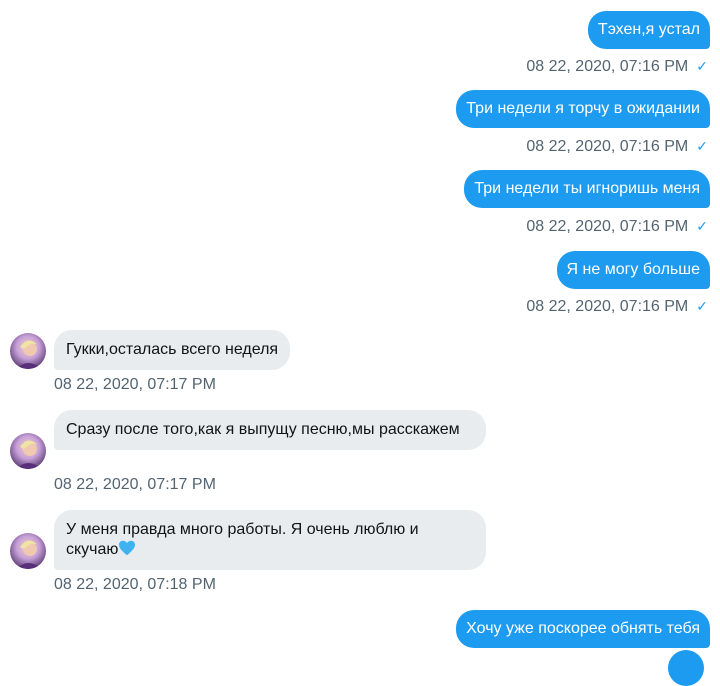 The image size is (720, 686). I want to click on blue-heart-icon, so click(127, 548).